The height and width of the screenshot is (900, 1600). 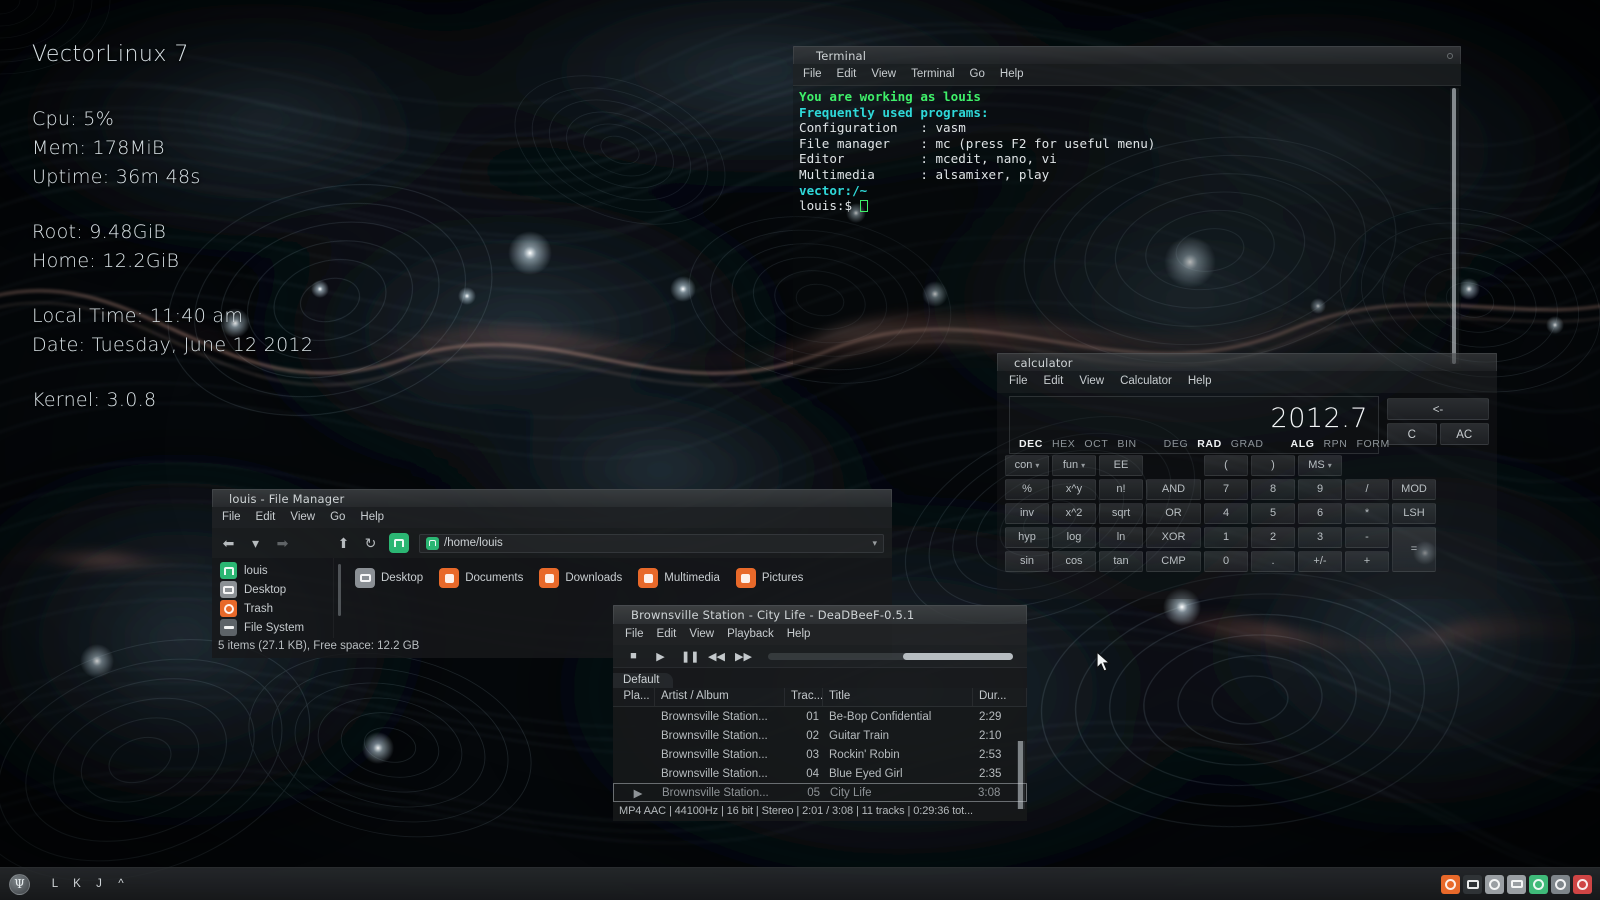 What do you see at coordinates (1538, 884) in the screenshot?
I see `updates-tray-icon` at bounding box center [1538, 884].